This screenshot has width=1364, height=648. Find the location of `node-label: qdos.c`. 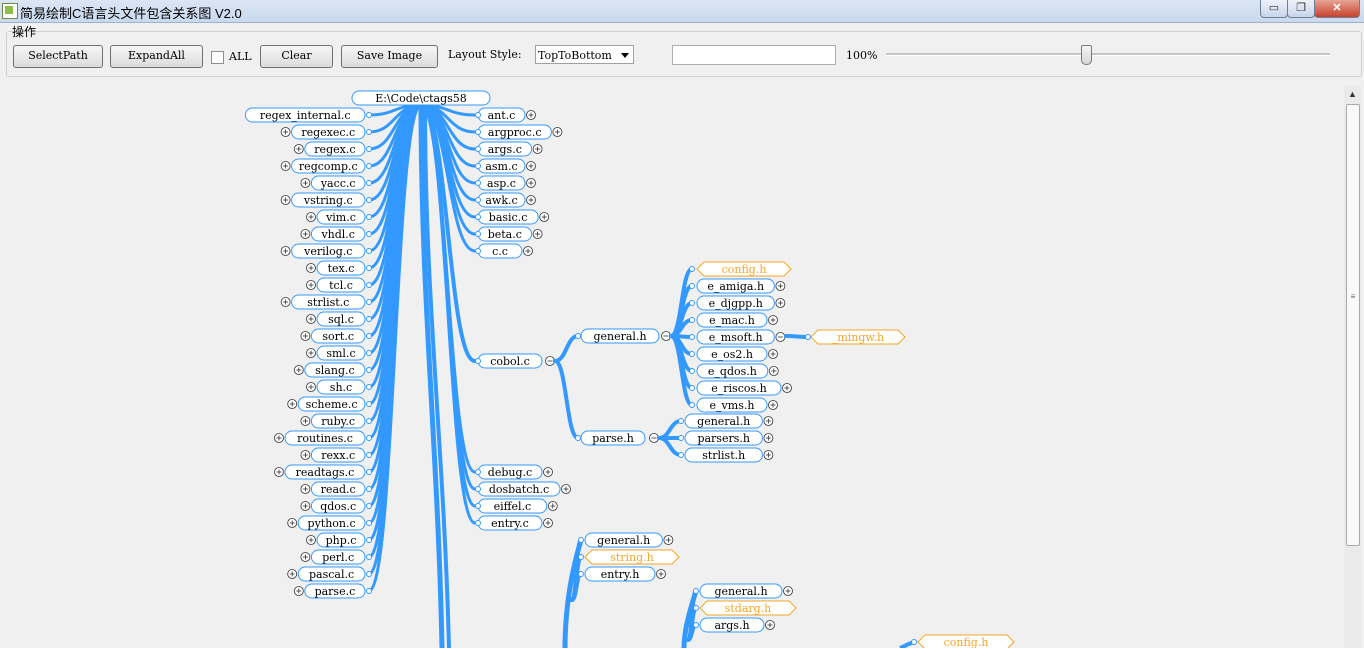

node-label: qdos.c is located at coordinates (338, 506).